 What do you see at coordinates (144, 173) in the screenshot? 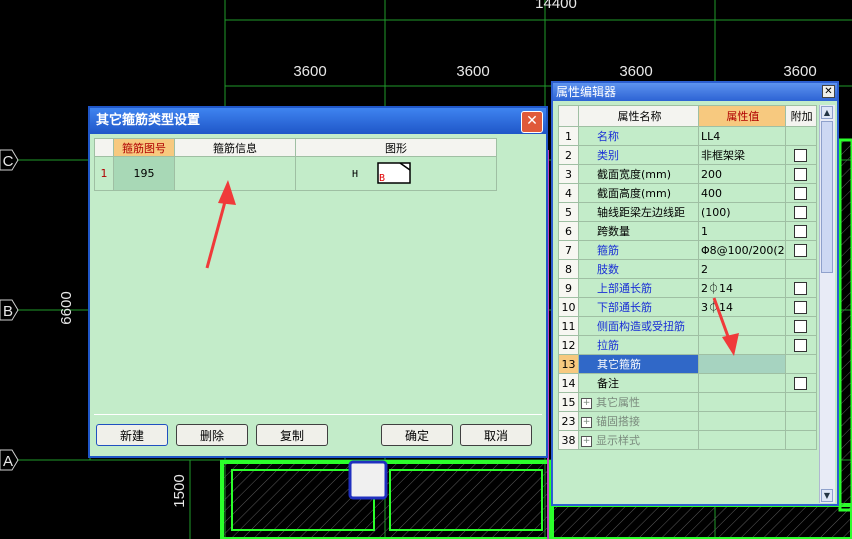
I see `stirrup-code-cell: 195` at bounding box center [144, 173].